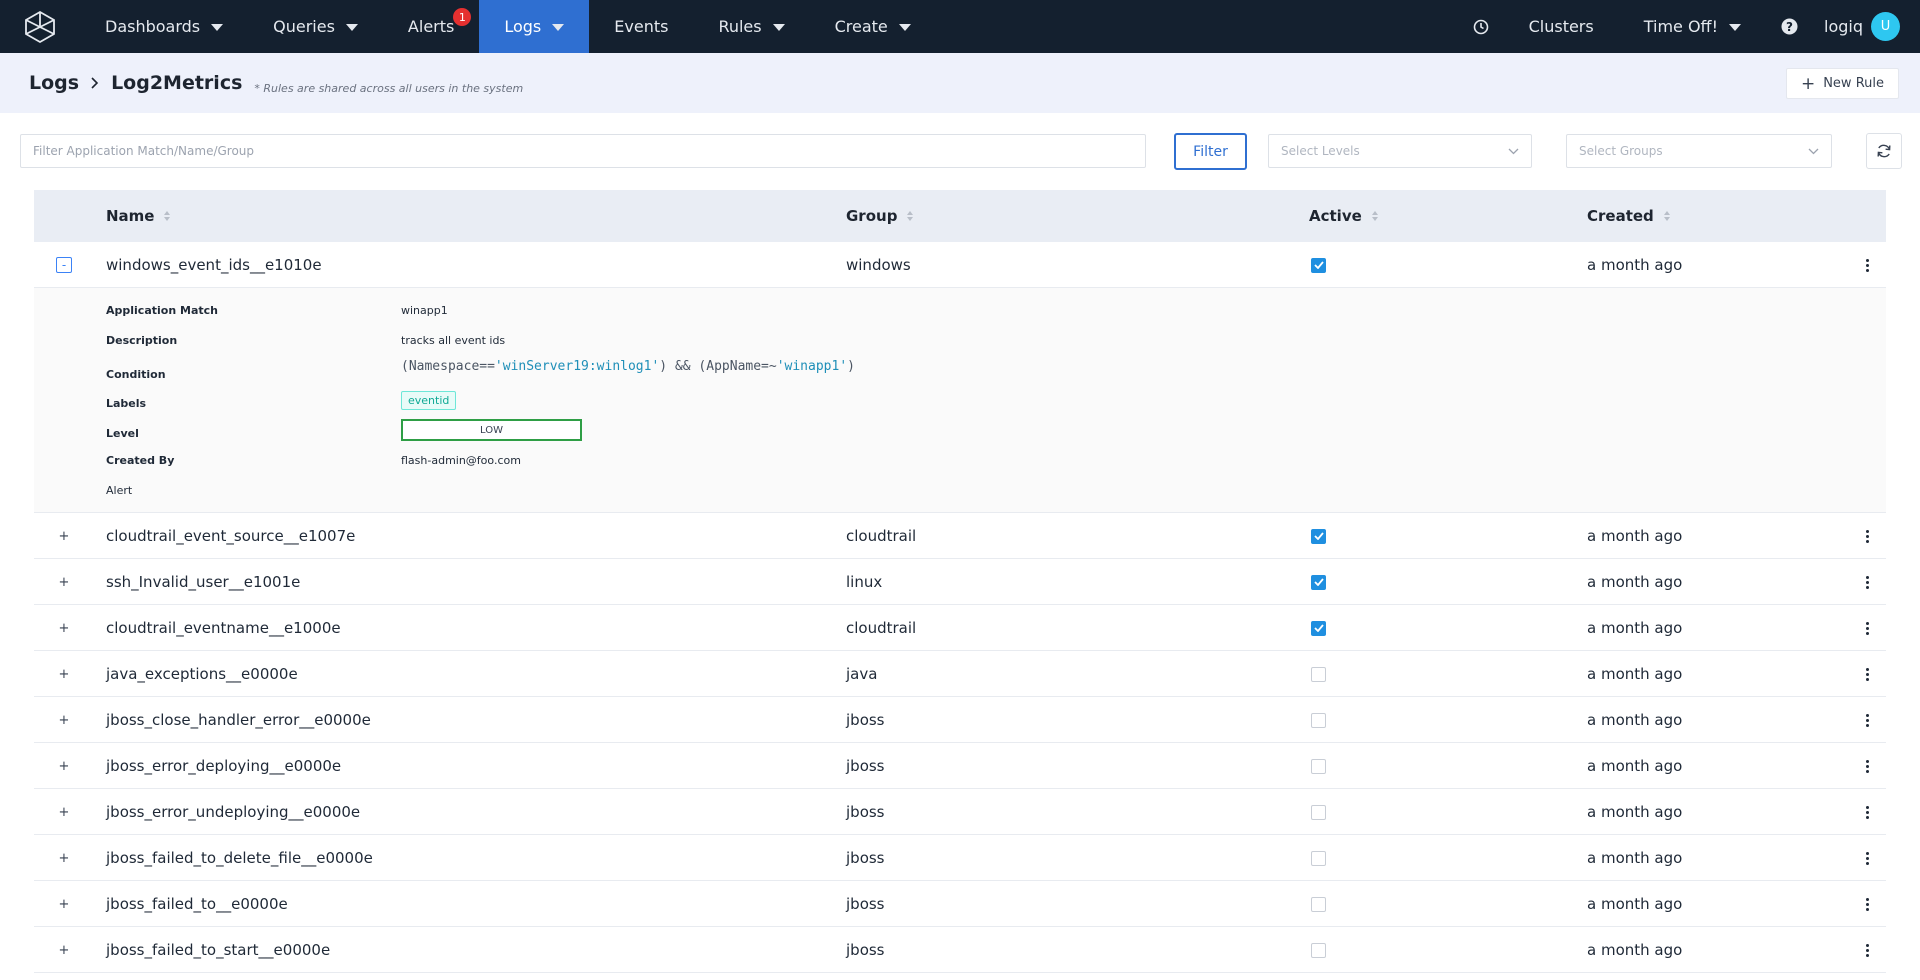 The height and width of the screenshot is (980, 1920). Describe the element at coordinates (1343, 216) in the screenshot. I see `column-active: Active` at that location.